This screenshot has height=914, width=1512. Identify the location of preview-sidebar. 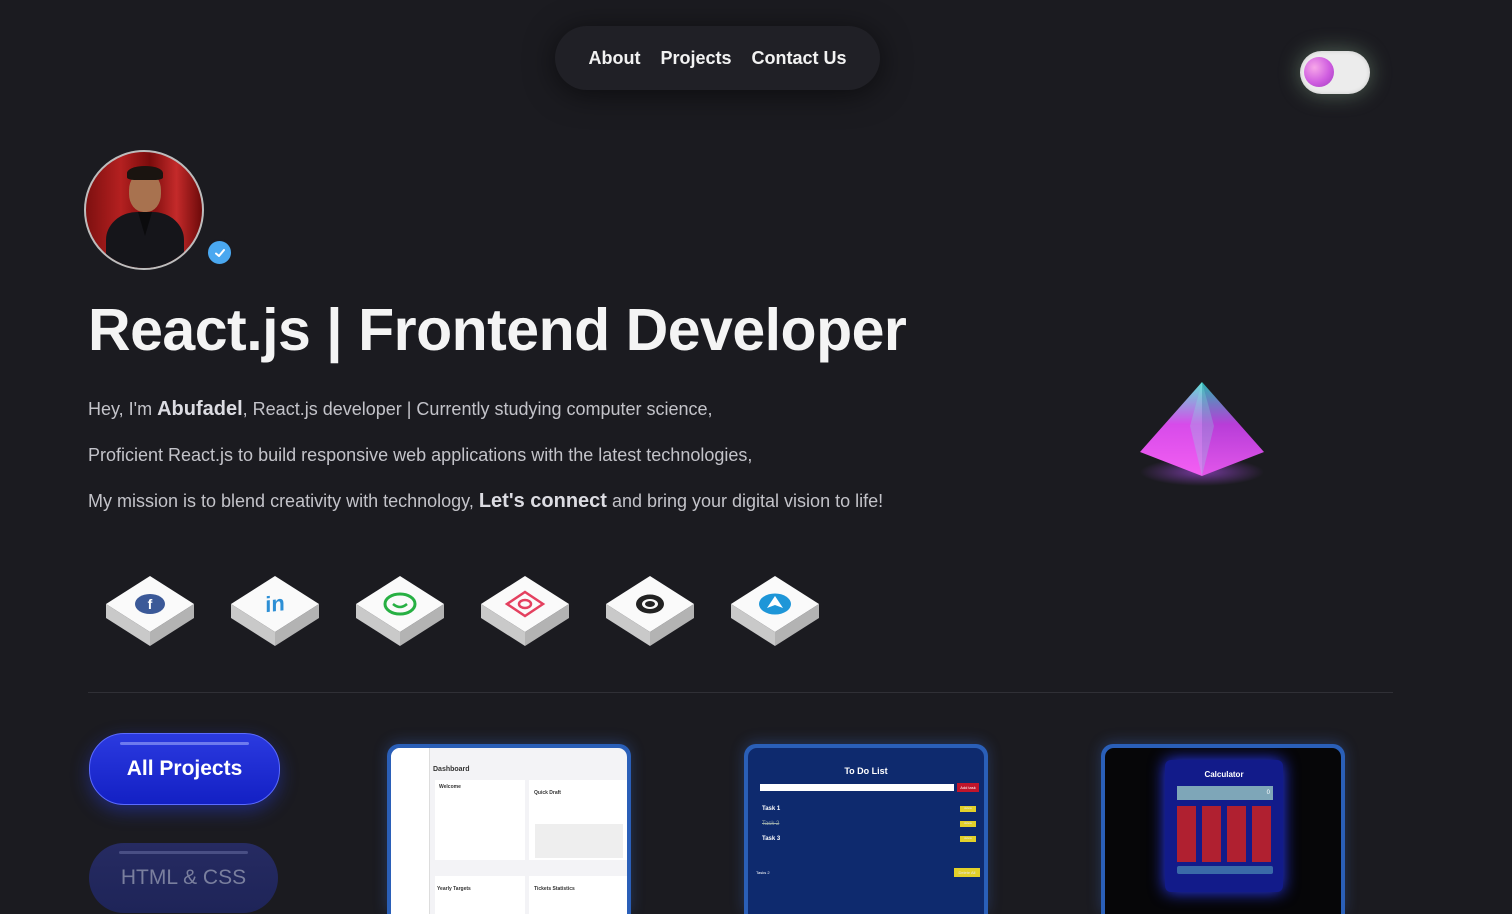
(410, 831).